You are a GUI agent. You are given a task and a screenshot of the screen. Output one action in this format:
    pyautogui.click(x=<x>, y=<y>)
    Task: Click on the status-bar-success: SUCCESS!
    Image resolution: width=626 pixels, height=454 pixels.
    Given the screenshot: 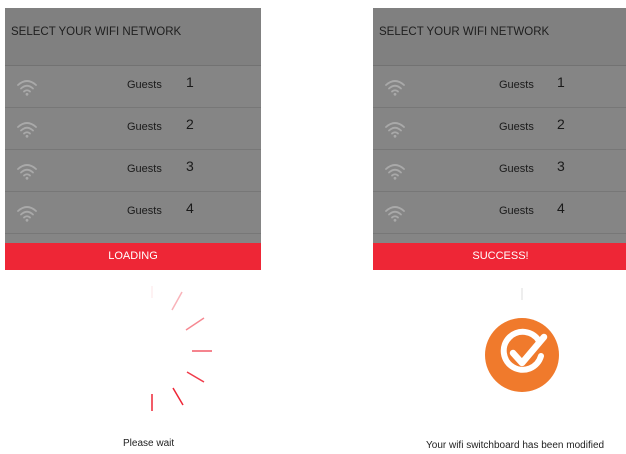 What is the action you would take?
    pyautogui.click(x=499, y=256)
    